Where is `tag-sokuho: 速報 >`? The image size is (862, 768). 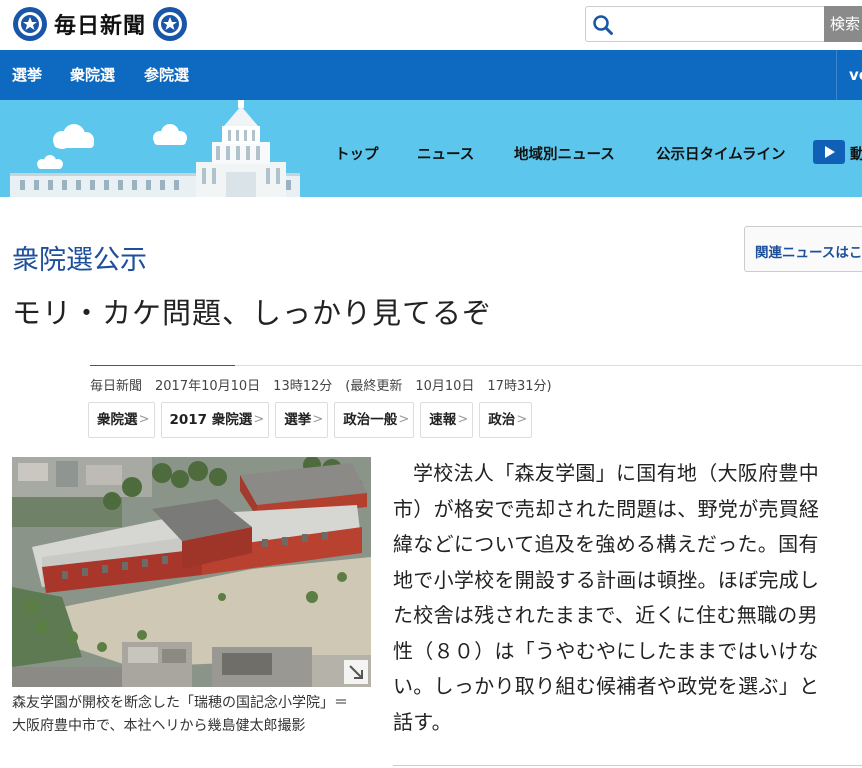
tag-sokuho: 速報 > is located at coordinates (447, 420).